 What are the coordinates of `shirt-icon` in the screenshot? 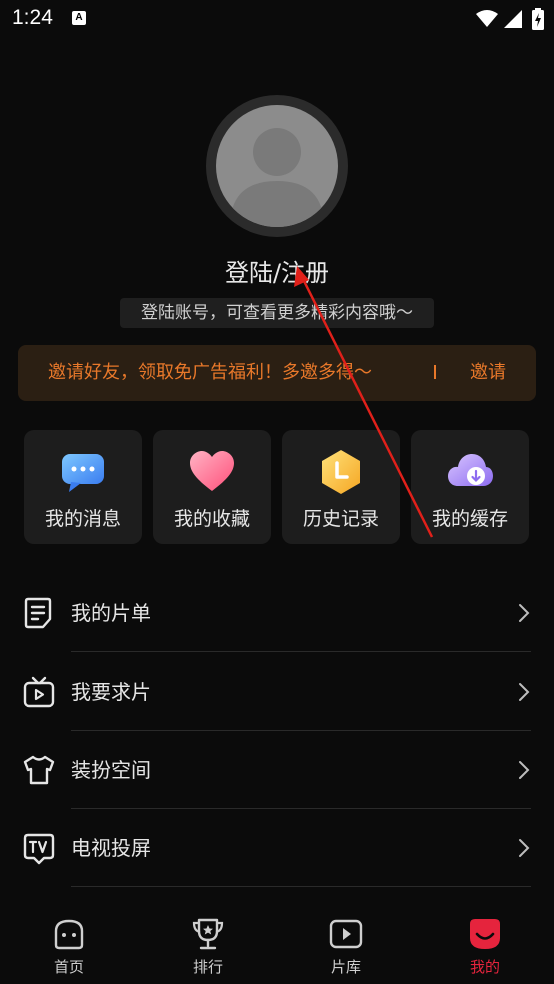 It's located at (39, 770).